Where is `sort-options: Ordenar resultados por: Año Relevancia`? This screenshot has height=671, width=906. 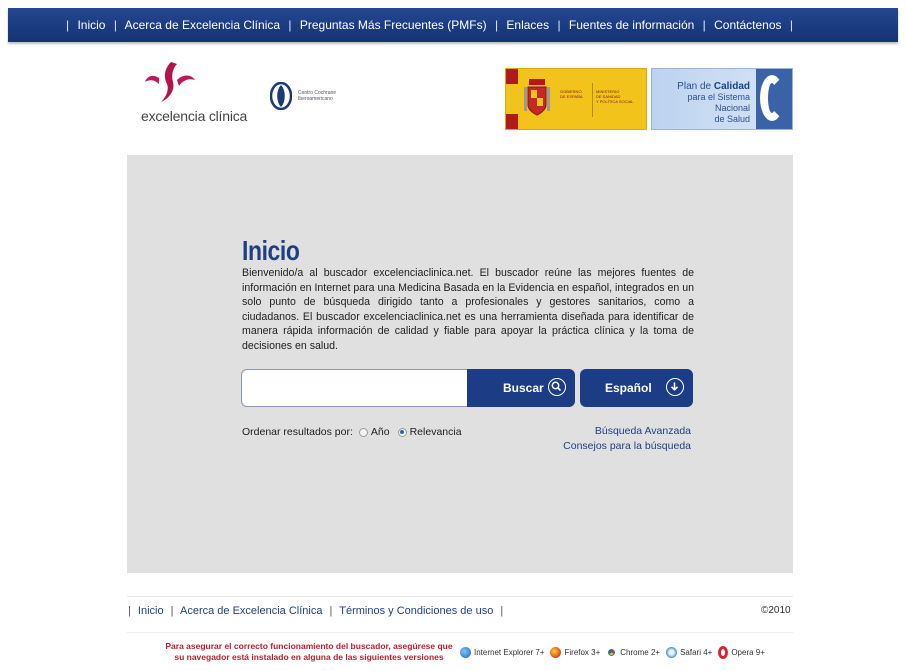
sort-options: Ordenar resultados por: Año Relevancia is located at coordinates (353, 432).